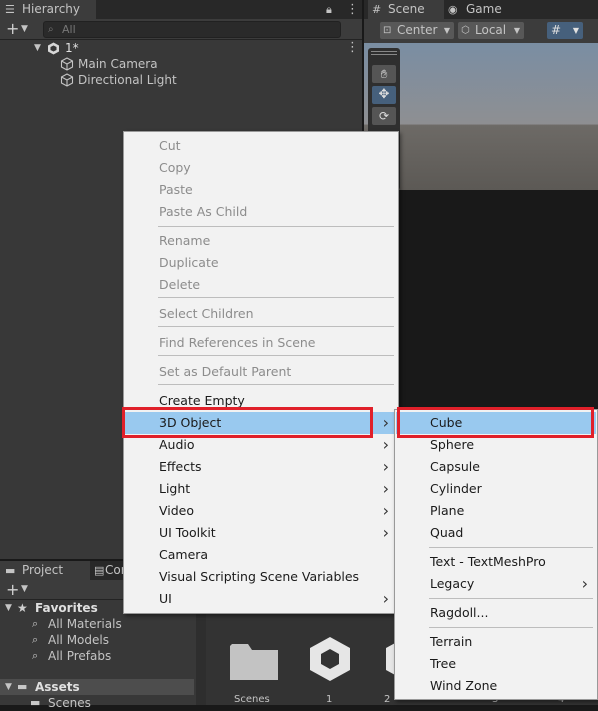 The height and width of the screenshot is (711, 598). Describe the element at coordinates (464, 685) in the screenshot. I see `submenu-item-label: Wind Zone` at that location.